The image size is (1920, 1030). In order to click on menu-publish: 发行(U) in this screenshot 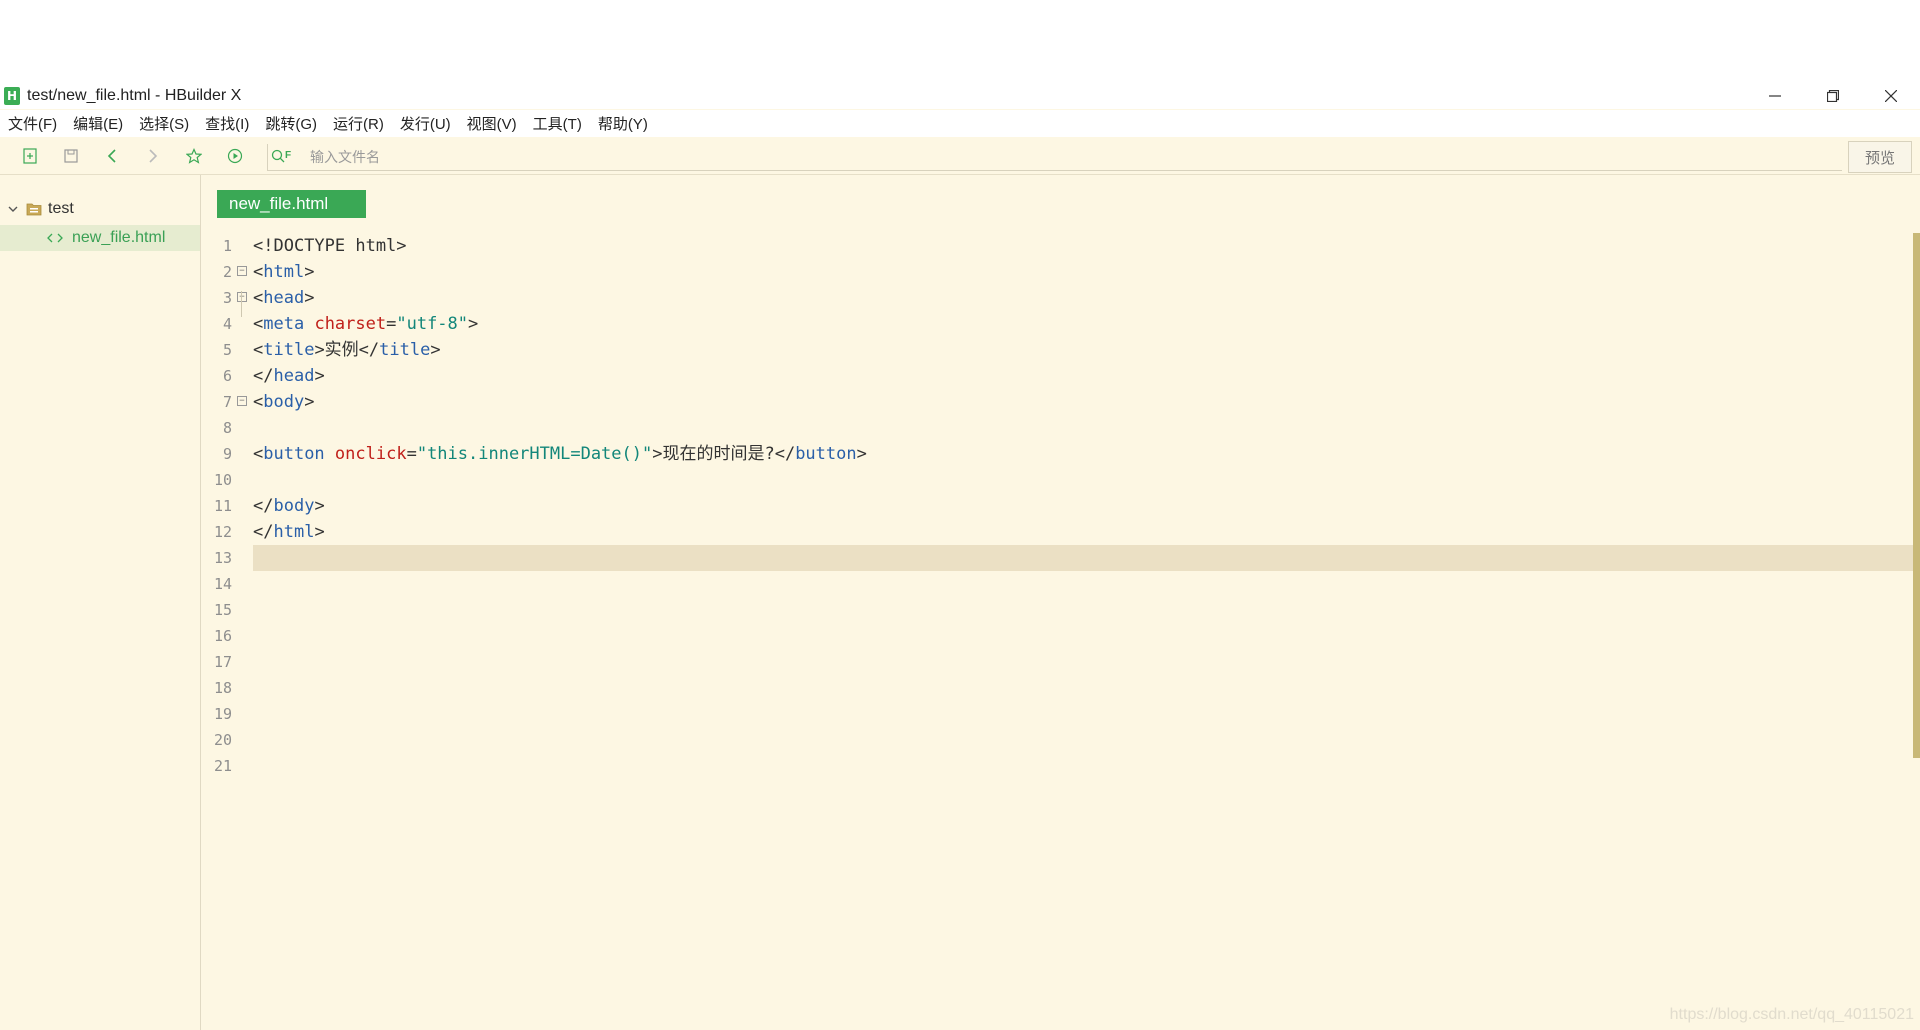, I will do `click(425, 123)`.